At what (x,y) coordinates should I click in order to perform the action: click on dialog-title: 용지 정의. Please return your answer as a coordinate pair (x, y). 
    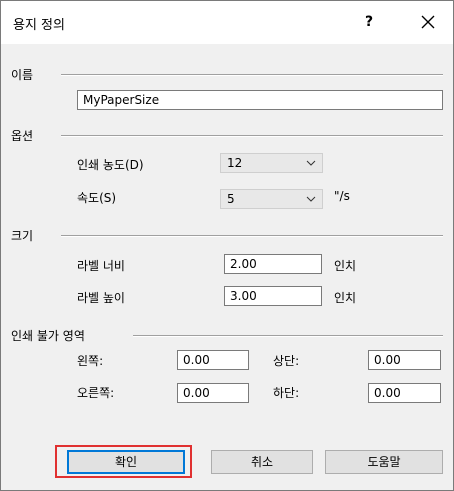
    Looking at the image, I should click on (39, 25).